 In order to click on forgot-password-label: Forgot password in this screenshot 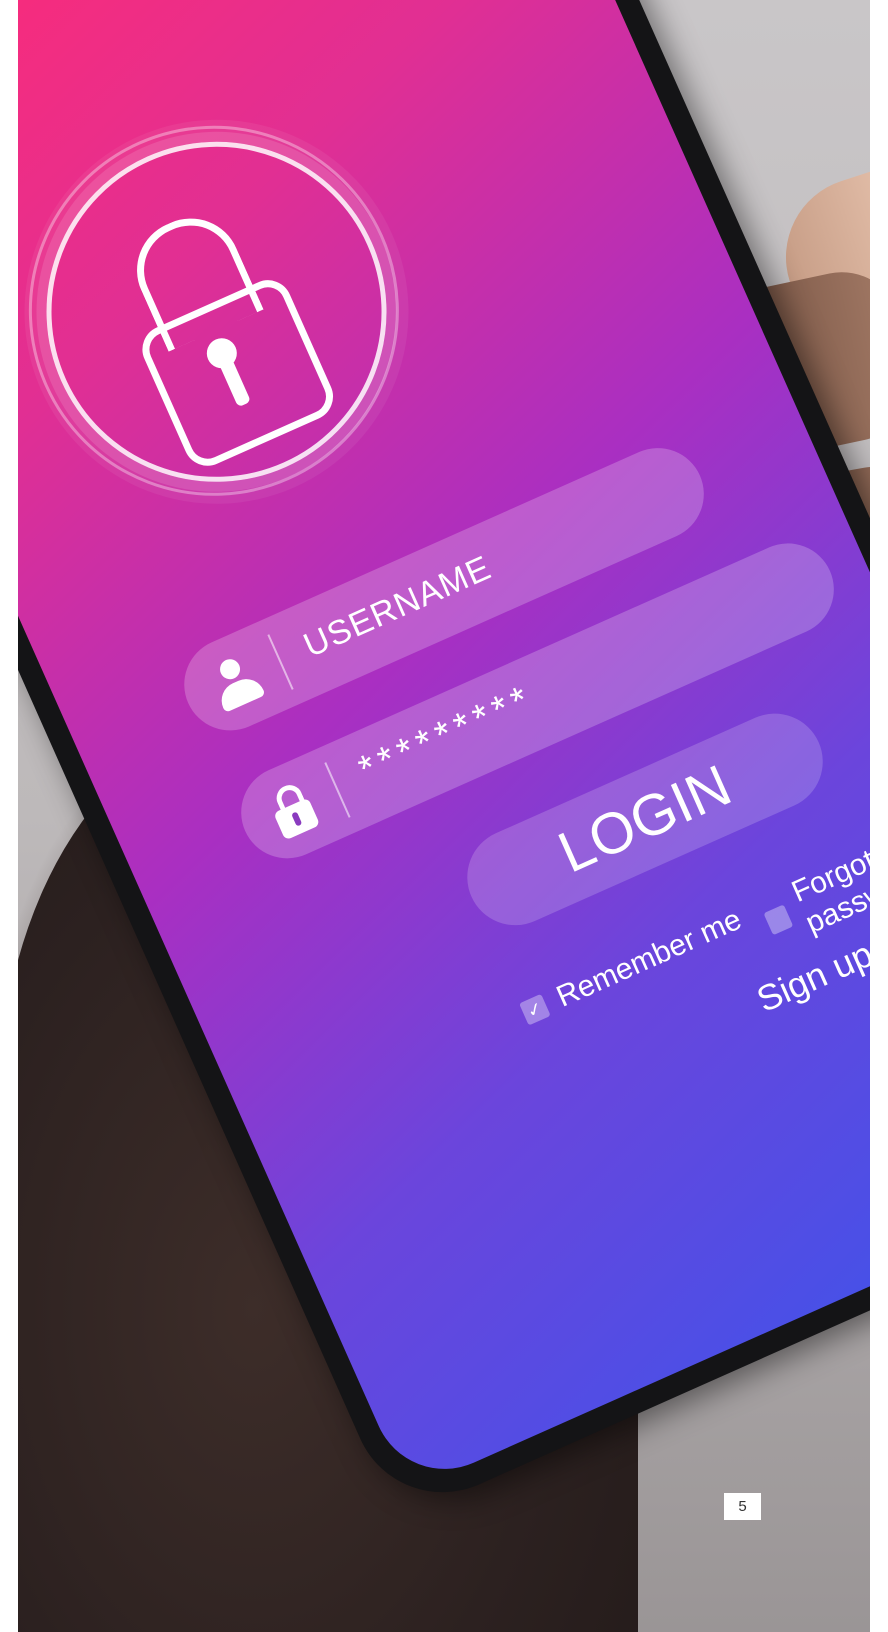, I will do `click(828, 891)`.